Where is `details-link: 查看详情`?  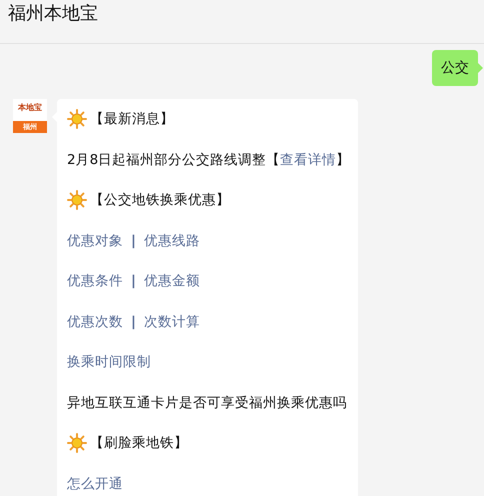
details-link: 查看详情 is located at coordinates (308, 160).